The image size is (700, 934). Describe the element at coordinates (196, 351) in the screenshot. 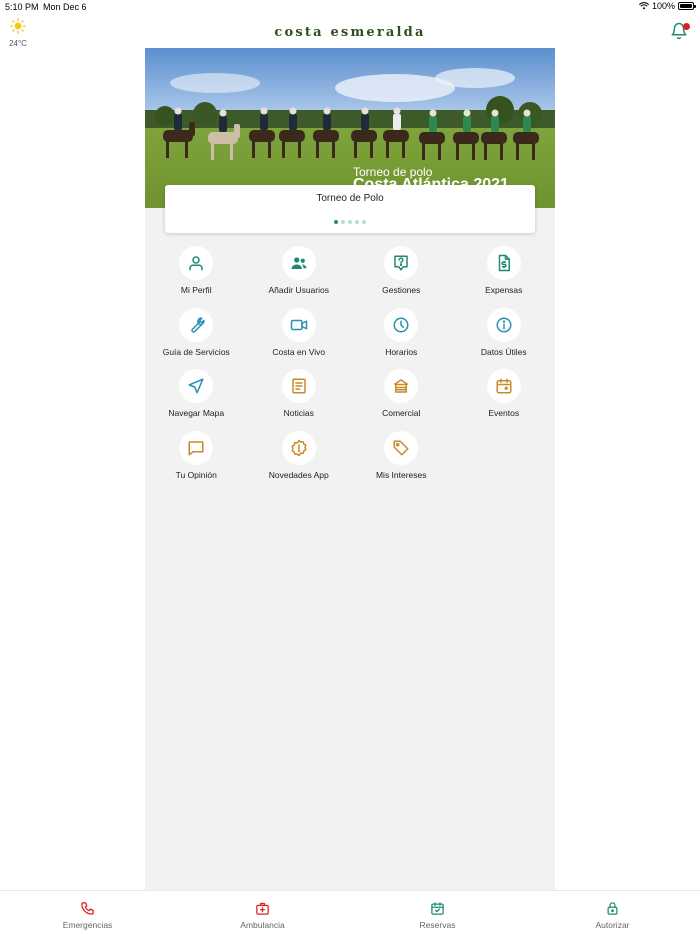

I see `menu-item-label: Guía de Servicios` at that location.